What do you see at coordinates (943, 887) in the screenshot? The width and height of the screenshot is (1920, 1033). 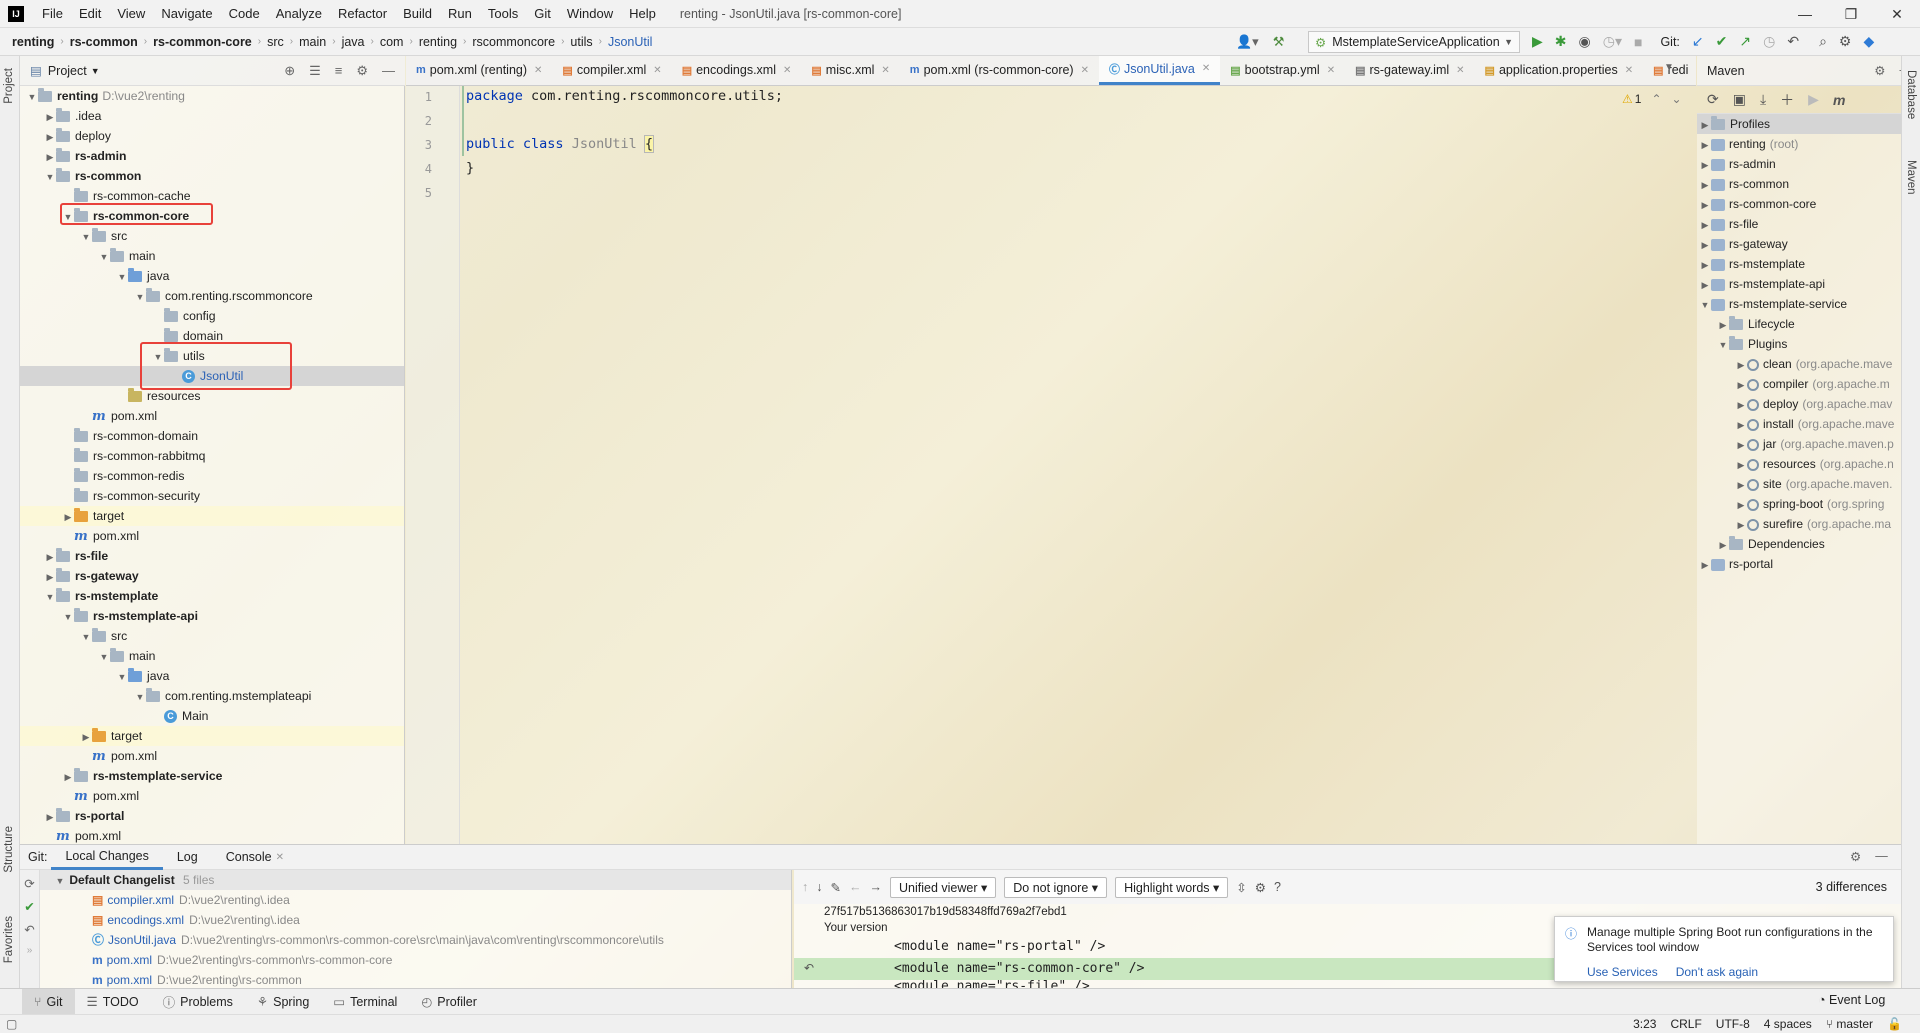 I see `viewer-select: Unified viewer ▾` at bounding box center [943, 887].